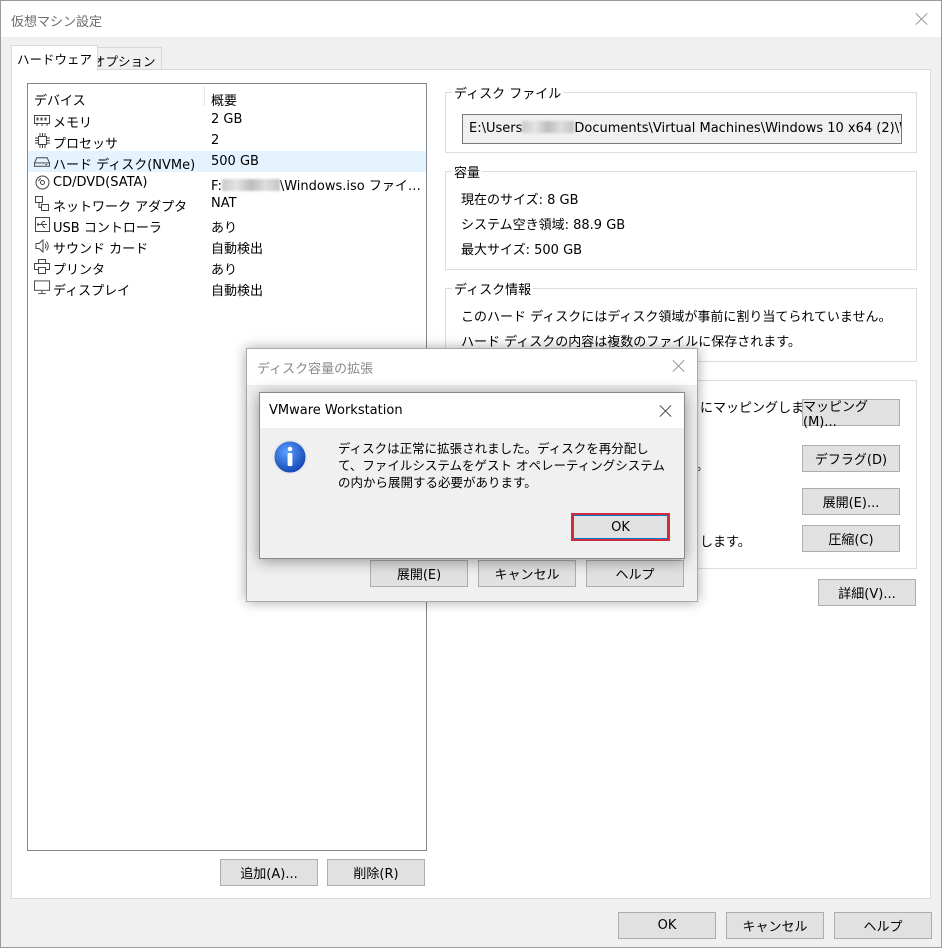  I want to click on device-summary: 2 GB, so click(227, 119).